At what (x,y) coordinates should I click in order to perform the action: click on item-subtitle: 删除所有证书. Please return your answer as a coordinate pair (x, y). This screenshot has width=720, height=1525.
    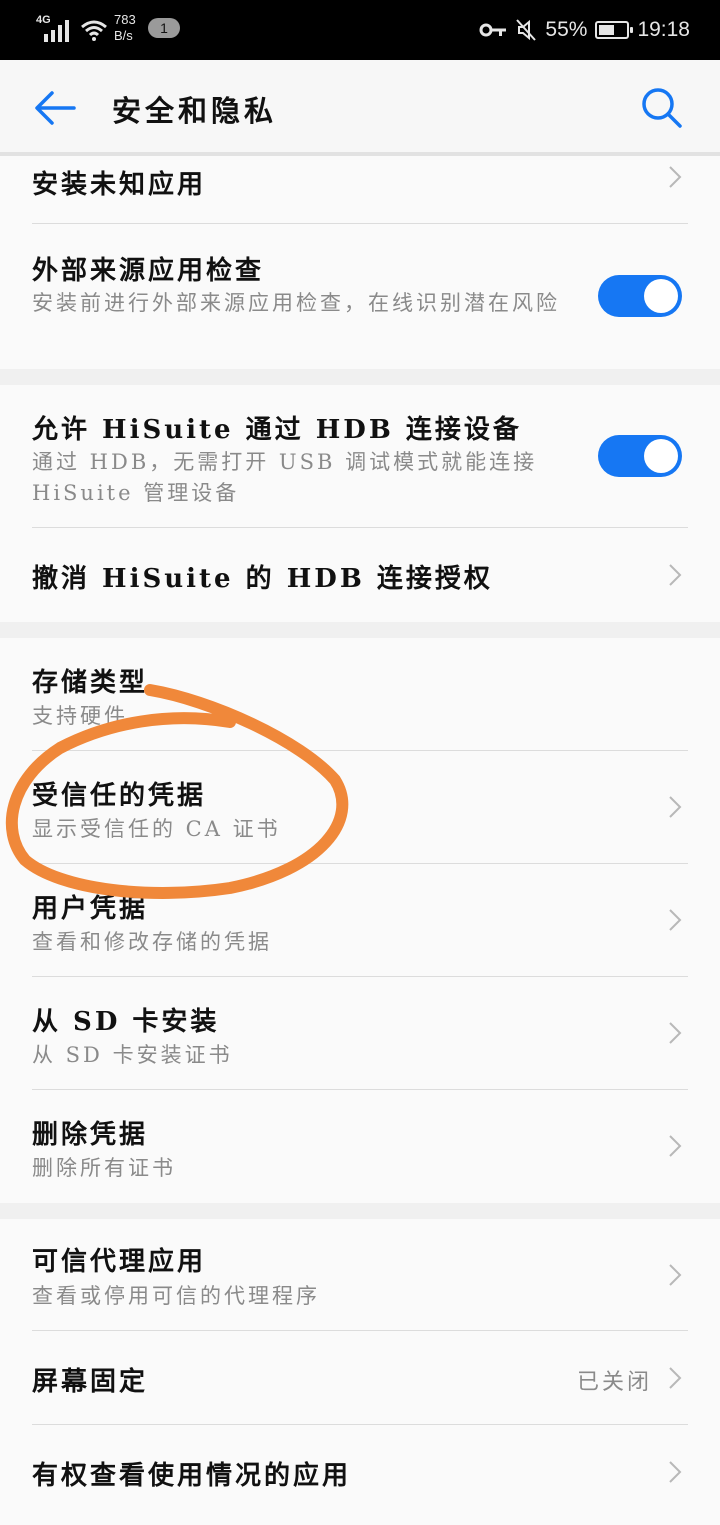
    Looking at the image, I should click on (104, 1168).